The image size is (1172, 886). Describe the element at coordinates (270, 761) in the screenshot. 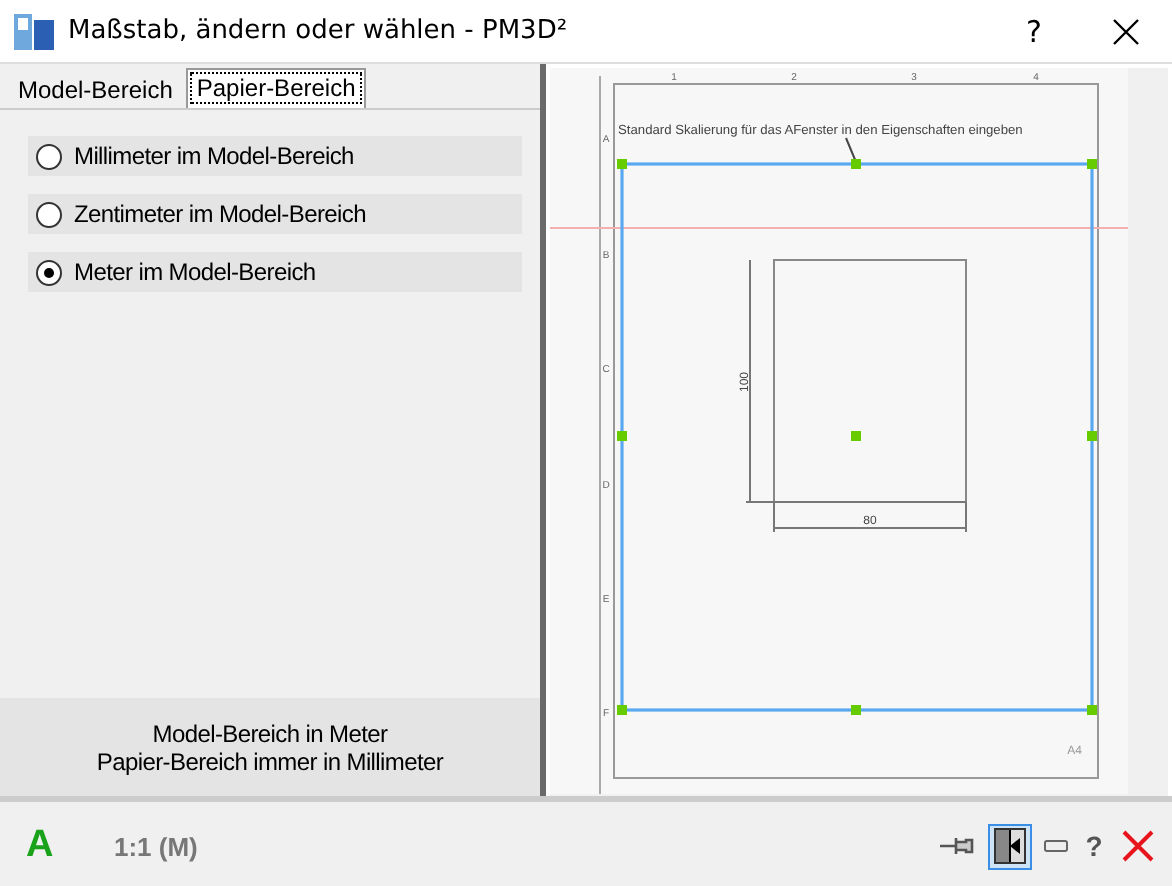

I see `info-text: Papier-Bereich immer in Millimeter` at that location.